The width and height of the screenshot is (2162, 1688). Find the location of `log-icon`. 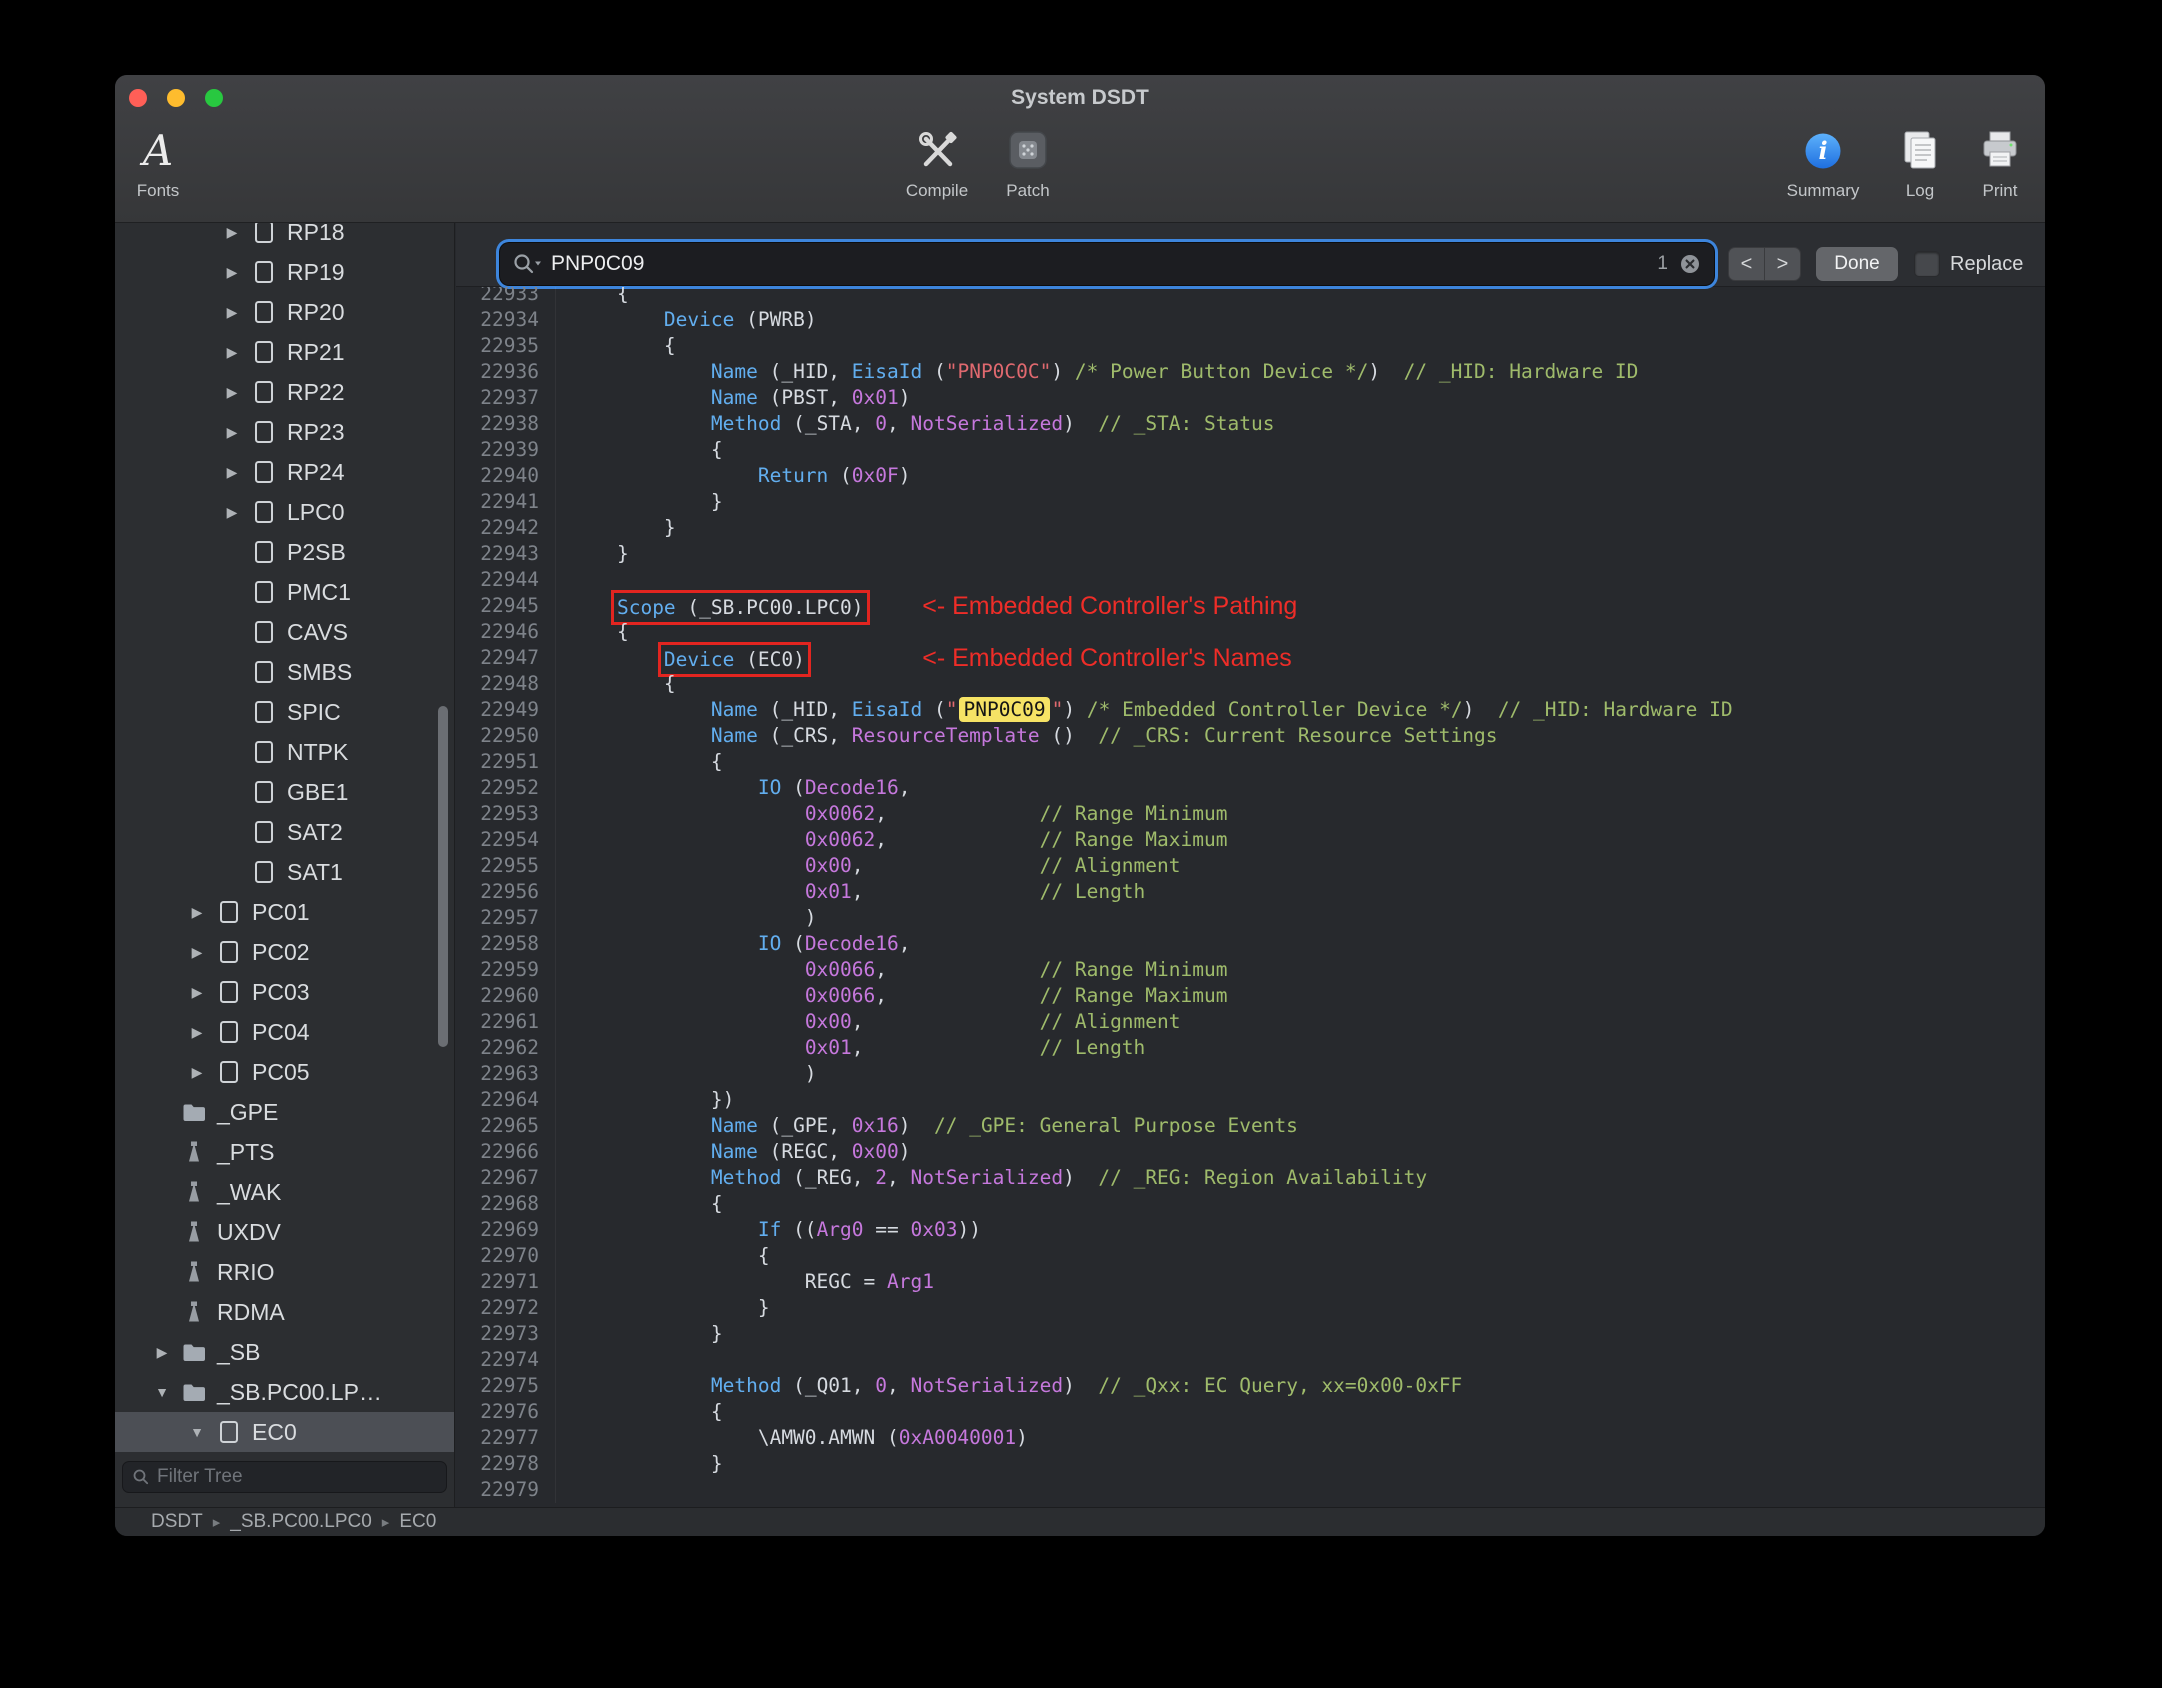

log-icon is located at coordinates (1920, 151).